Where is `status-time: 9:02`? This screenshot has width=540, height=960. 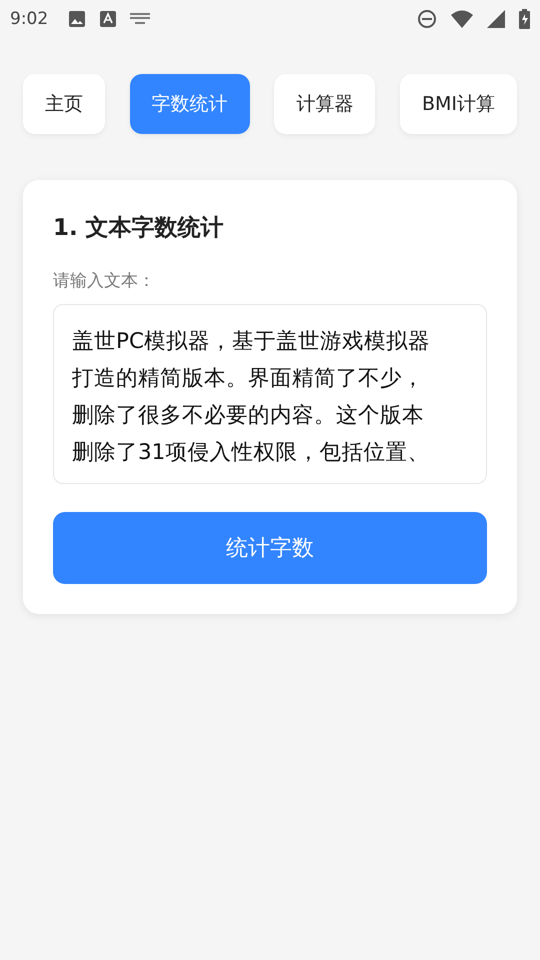
status-time: 9:02 is located at coordinates (29, 19).